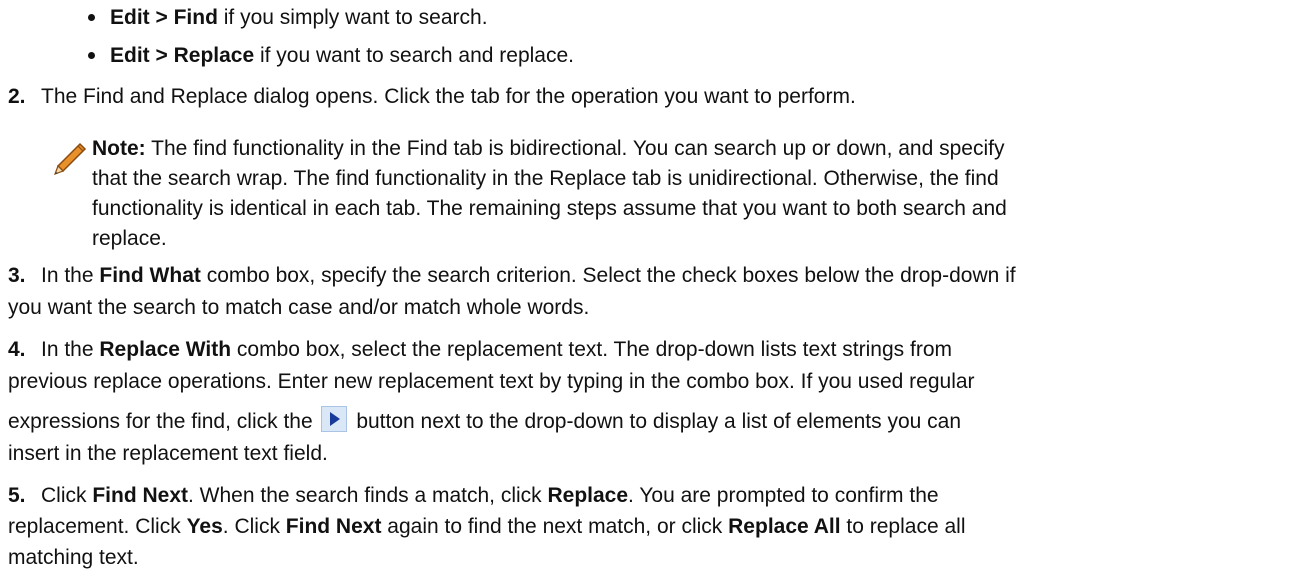 The width and height of the screenshot is (1298, 577). What do you see at coordinates (73, 557) in the screenshot?
I see `step-5-line-3: matching text.` at bounding box center [73, 557].